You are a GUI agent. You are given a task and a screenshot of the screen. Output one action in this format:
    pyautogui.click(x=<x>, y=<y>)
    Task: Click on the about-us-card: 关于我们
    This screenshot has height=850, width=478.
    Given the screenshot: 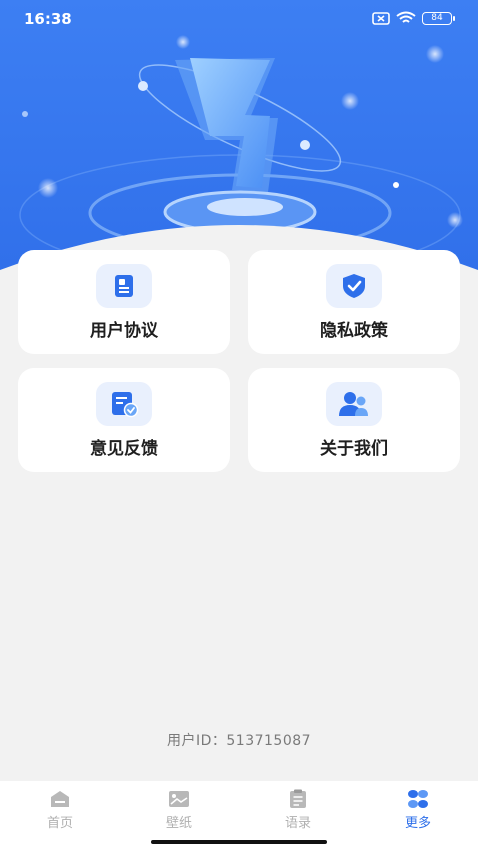 What is the action you would take?
    pyautogui.click(x=354, y=420)
    